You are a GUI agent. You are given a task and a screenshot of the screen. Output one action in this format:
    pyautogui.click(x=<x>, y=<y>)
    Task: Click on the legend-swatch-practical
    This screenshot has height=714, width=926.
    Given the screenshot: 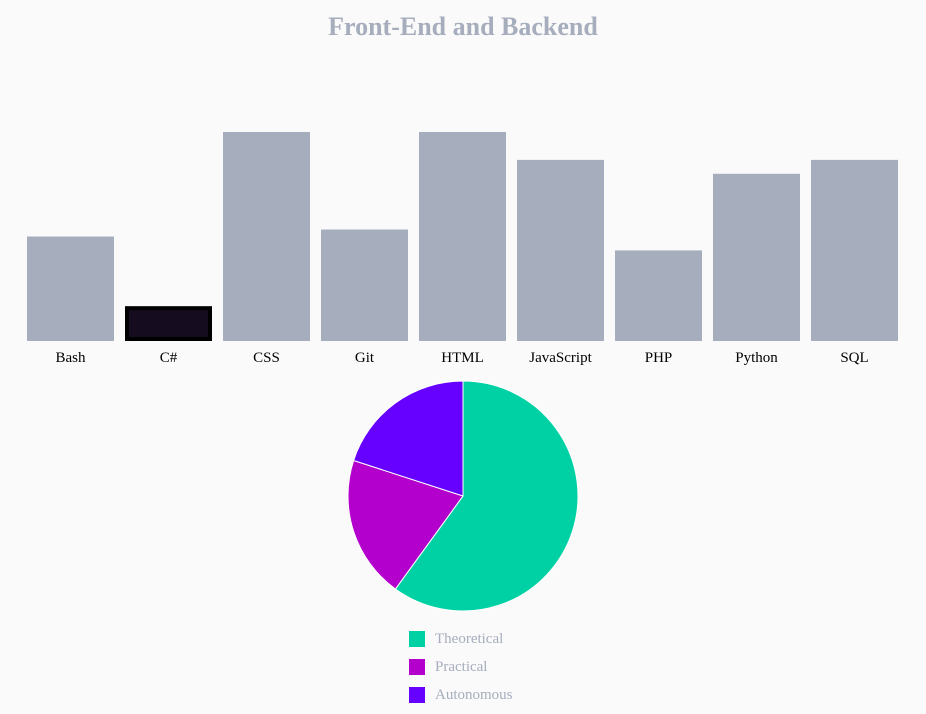 What is the action you would take?
    pyautogui.click(x=417, y=667)
    